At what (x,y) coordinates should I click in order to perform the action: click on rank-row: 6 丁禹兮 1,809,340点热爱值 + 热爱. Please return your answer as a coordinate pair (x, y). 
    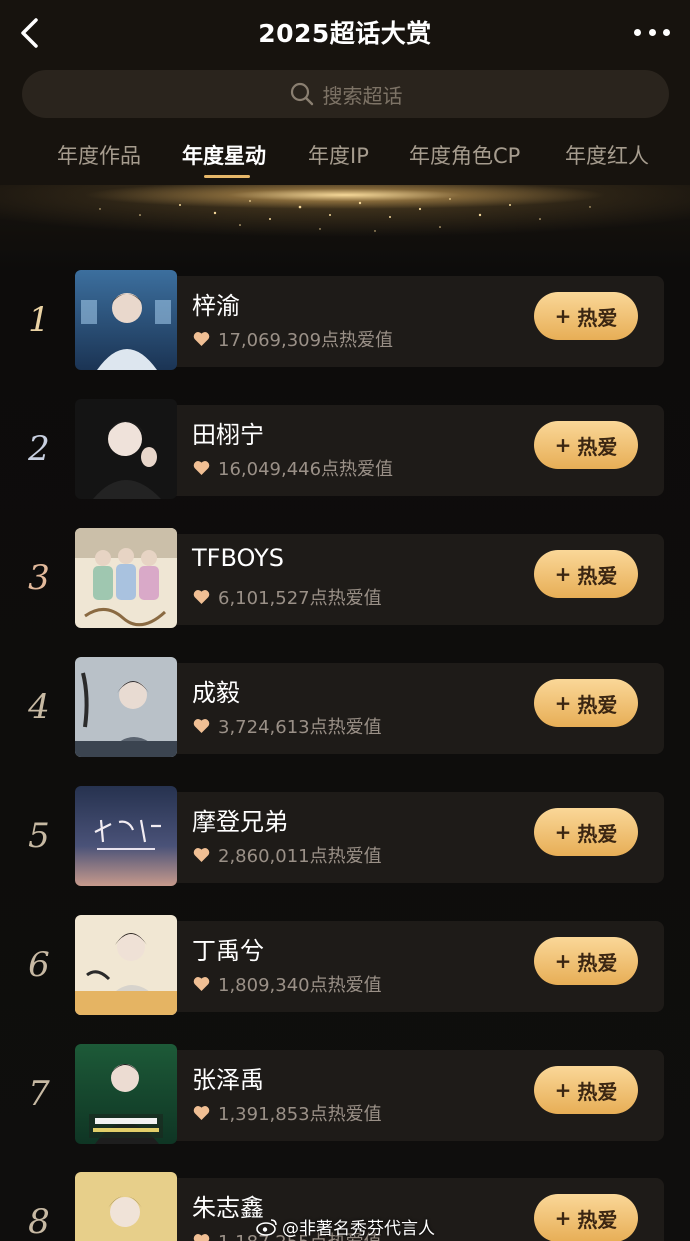
    Looking at the image, I should click on (345, 975).